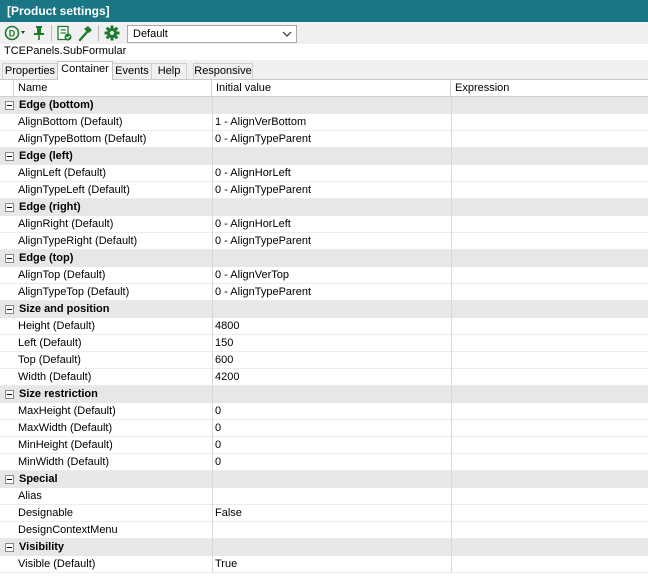  I want to click on property-value: 4200, so click(331, 377).